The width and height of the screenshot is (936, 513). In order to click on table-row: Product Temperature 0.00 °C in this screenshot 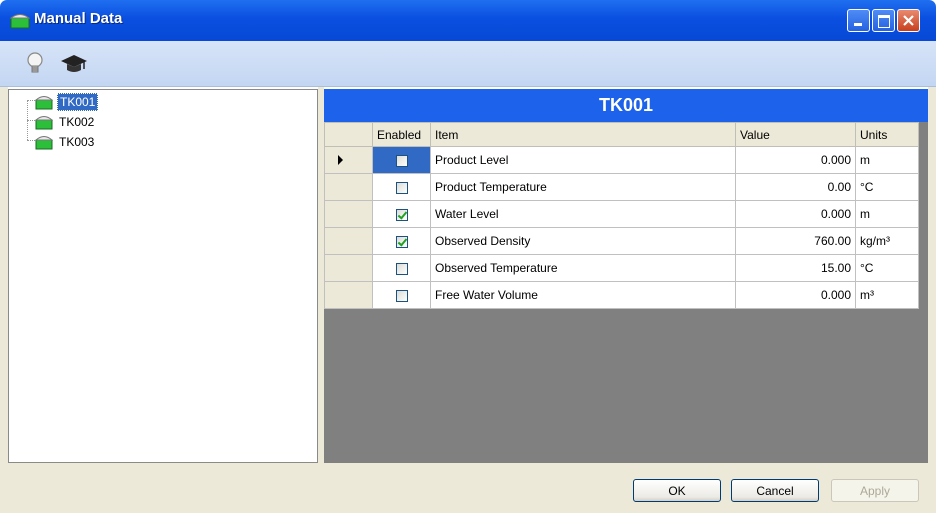, I will do `click(621, 187)`.